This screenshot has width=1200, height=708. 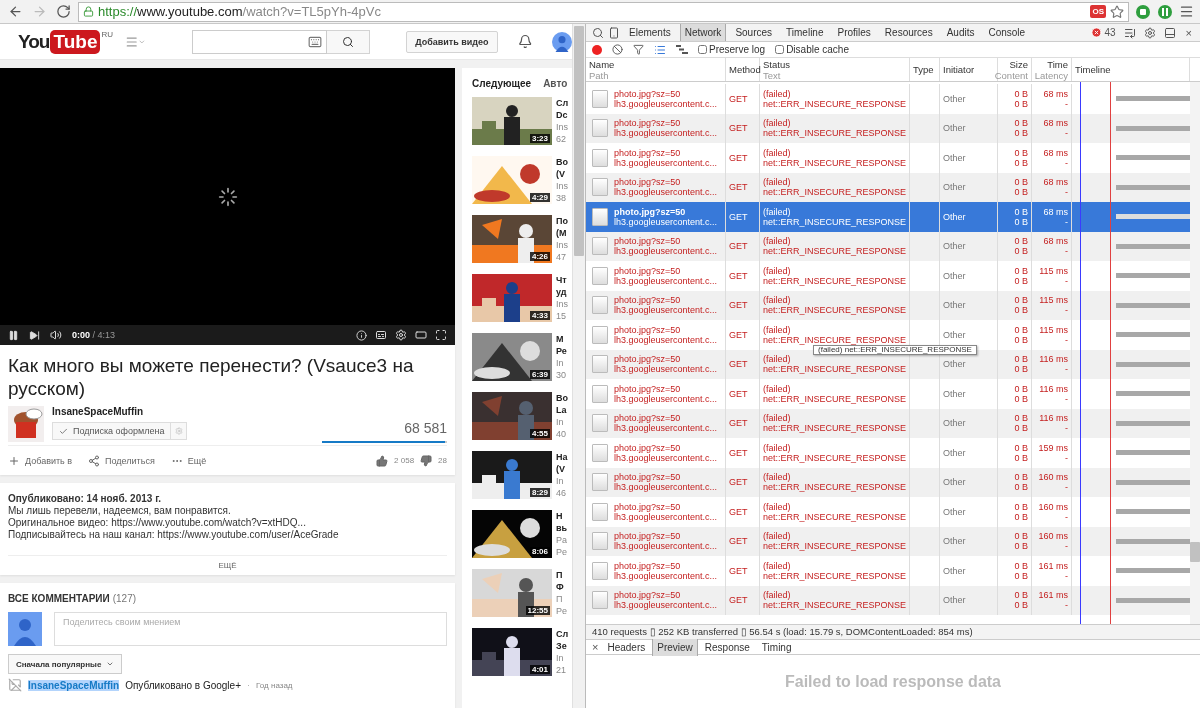 I want to click on settings-icon, so click(x=1149, y=32).